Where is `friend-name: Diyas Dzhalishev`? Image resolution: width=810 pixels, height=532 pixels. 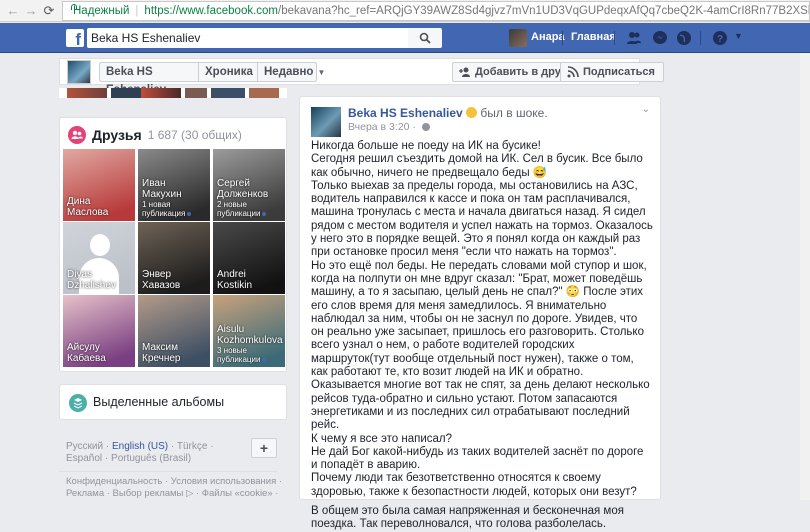
friend-name: Diyas Dzhalishev is located at coordinates (99, 280).